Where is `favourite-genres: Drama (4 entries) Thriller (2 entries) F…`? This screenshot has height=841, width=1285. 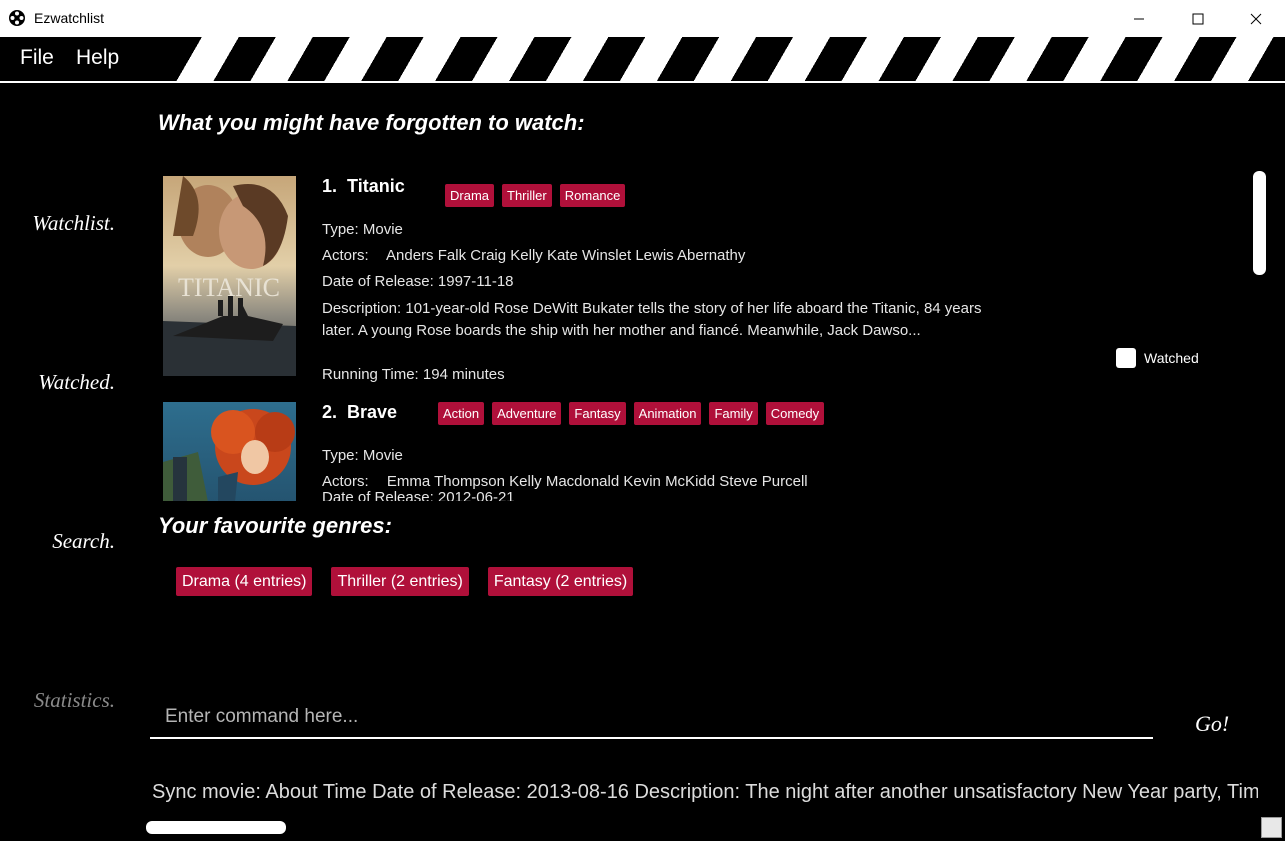 favourite-genres: Drama (4 entries) Thriller (2 entries) F… is located at coordinates (405, 581).